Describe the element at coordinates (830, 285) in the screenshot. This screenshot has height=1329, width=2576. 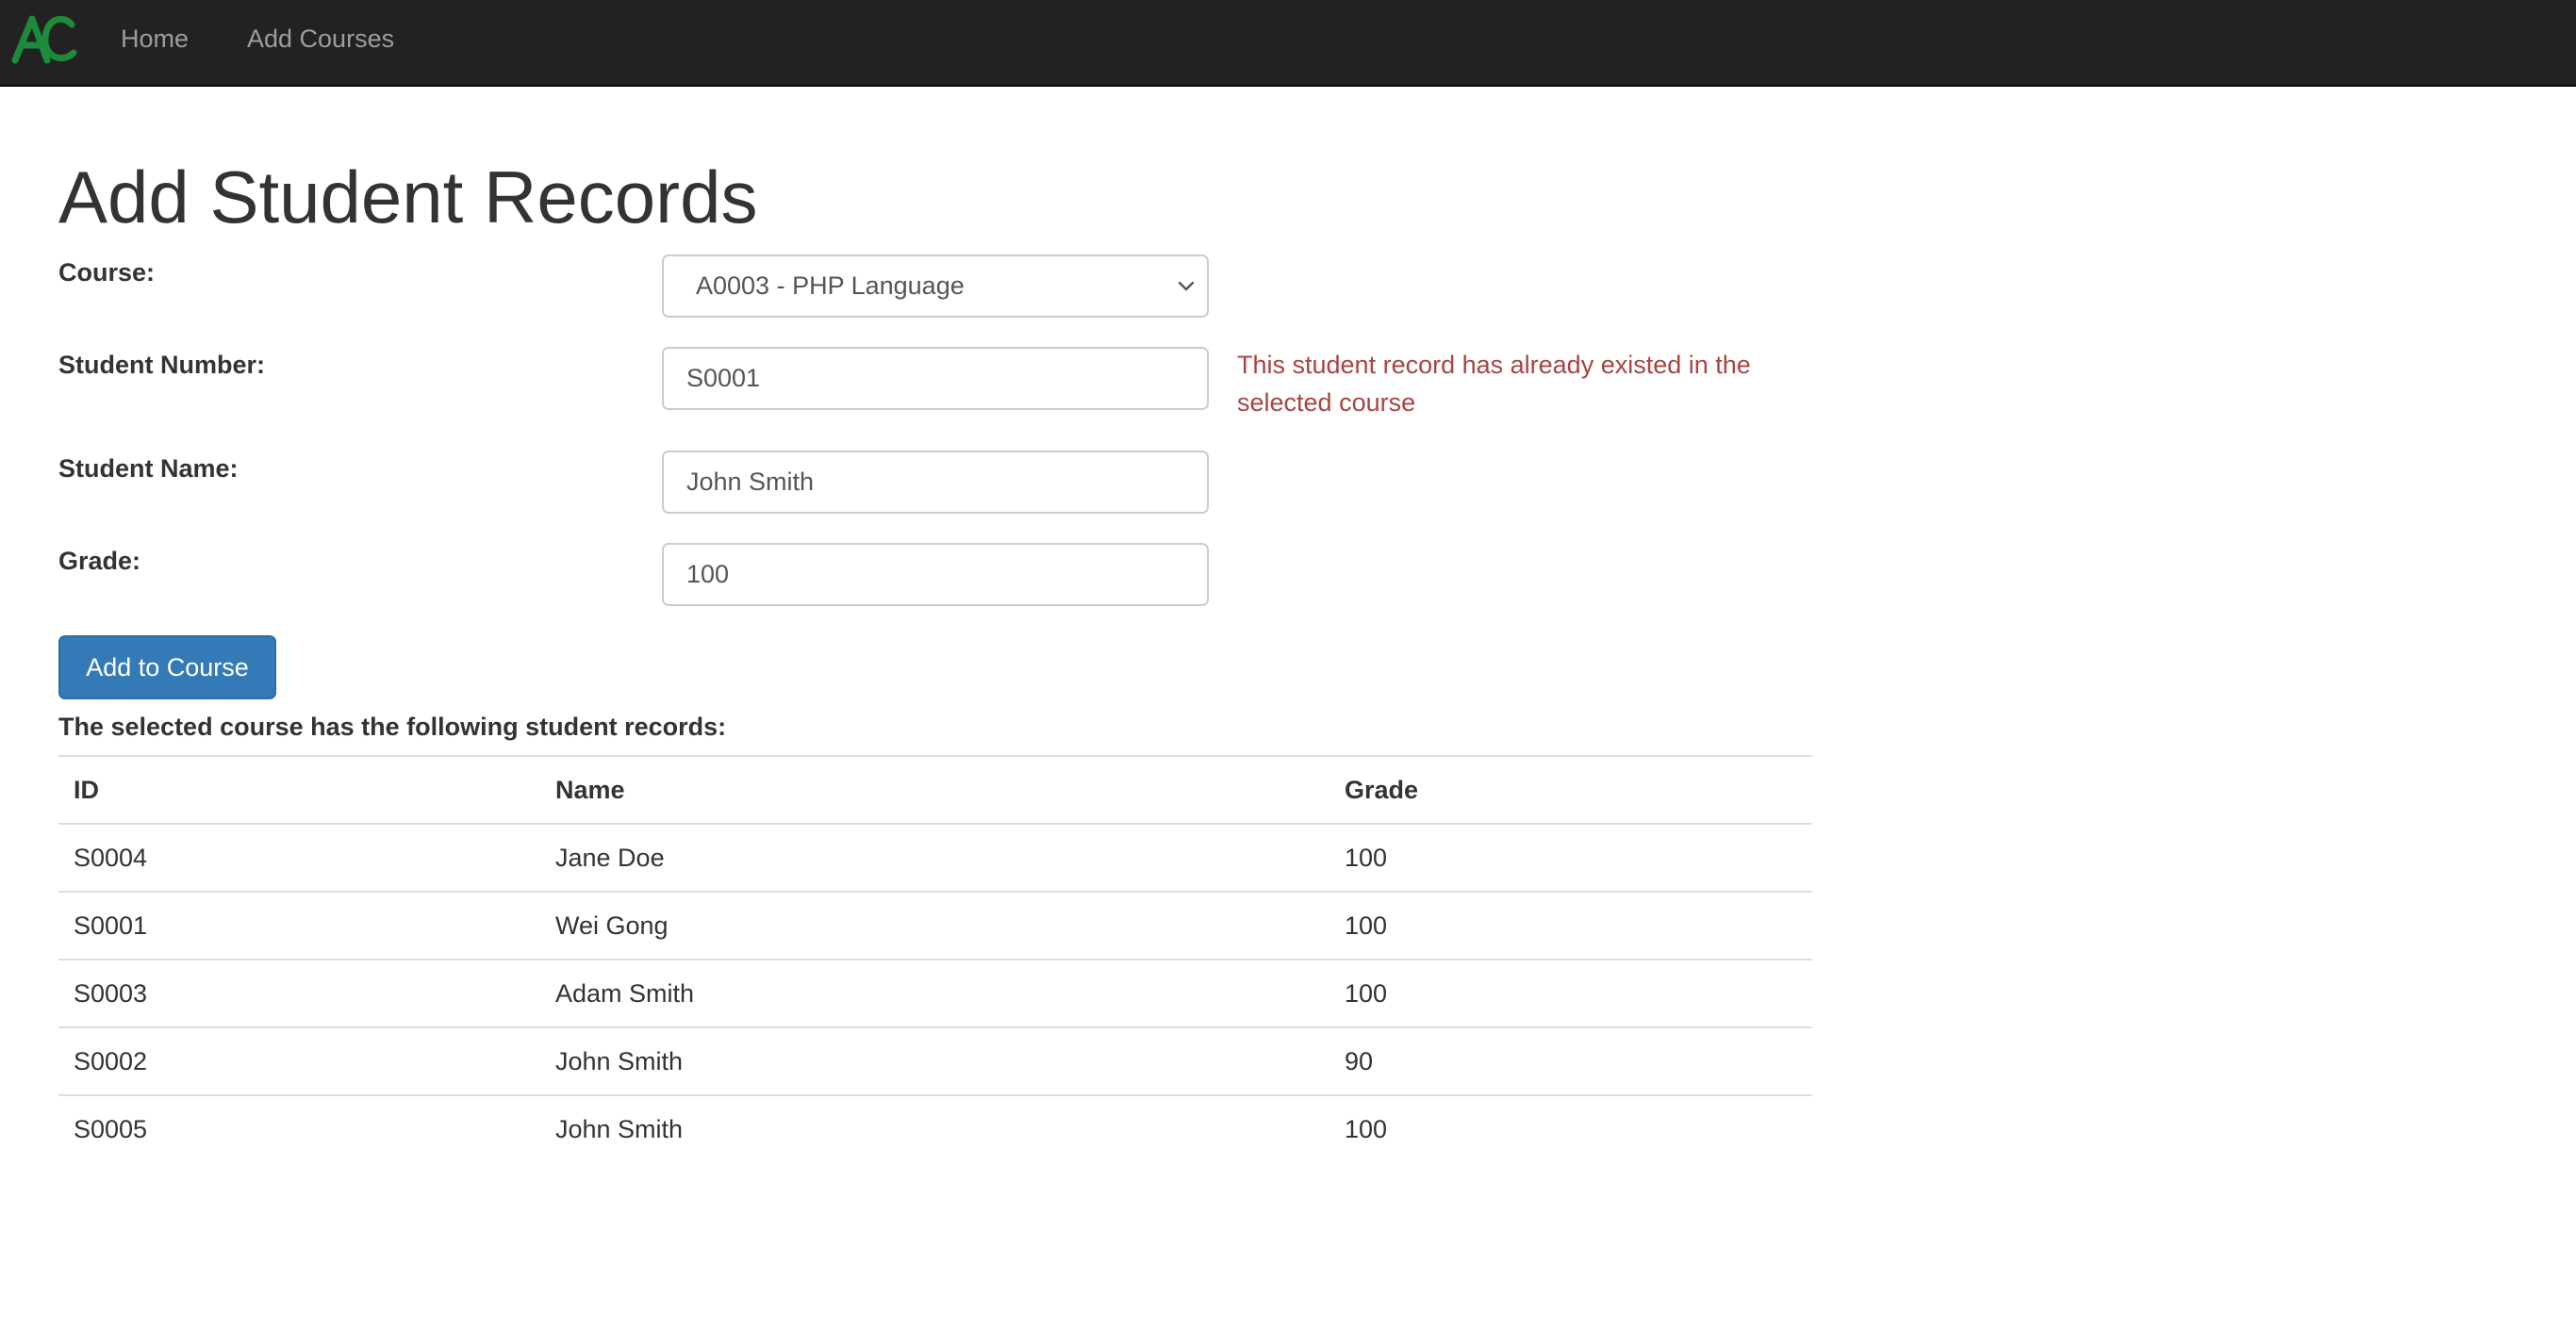
I see `course-selected-value: A0003 - PHP Language` at that location.